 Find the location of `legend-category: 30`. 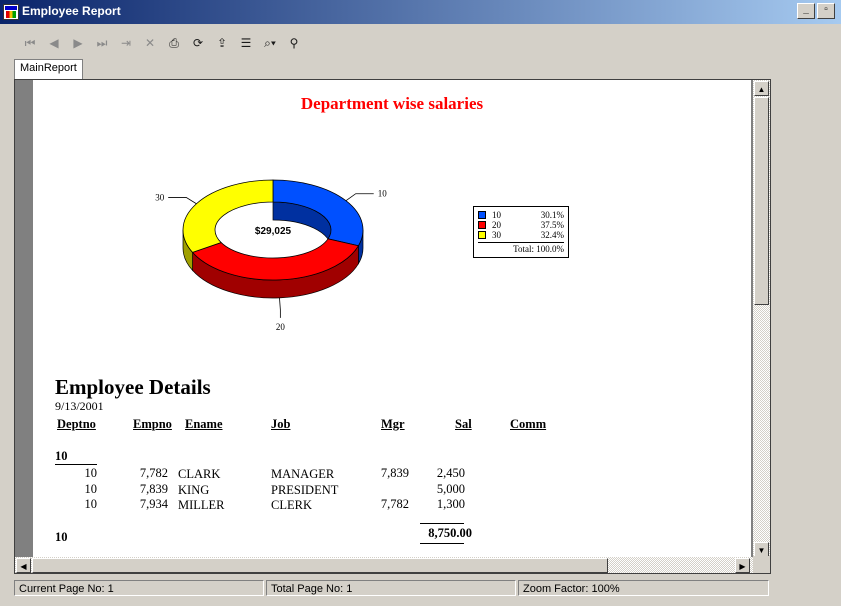

legend-category: 30 is located at coordinates (496, 235).